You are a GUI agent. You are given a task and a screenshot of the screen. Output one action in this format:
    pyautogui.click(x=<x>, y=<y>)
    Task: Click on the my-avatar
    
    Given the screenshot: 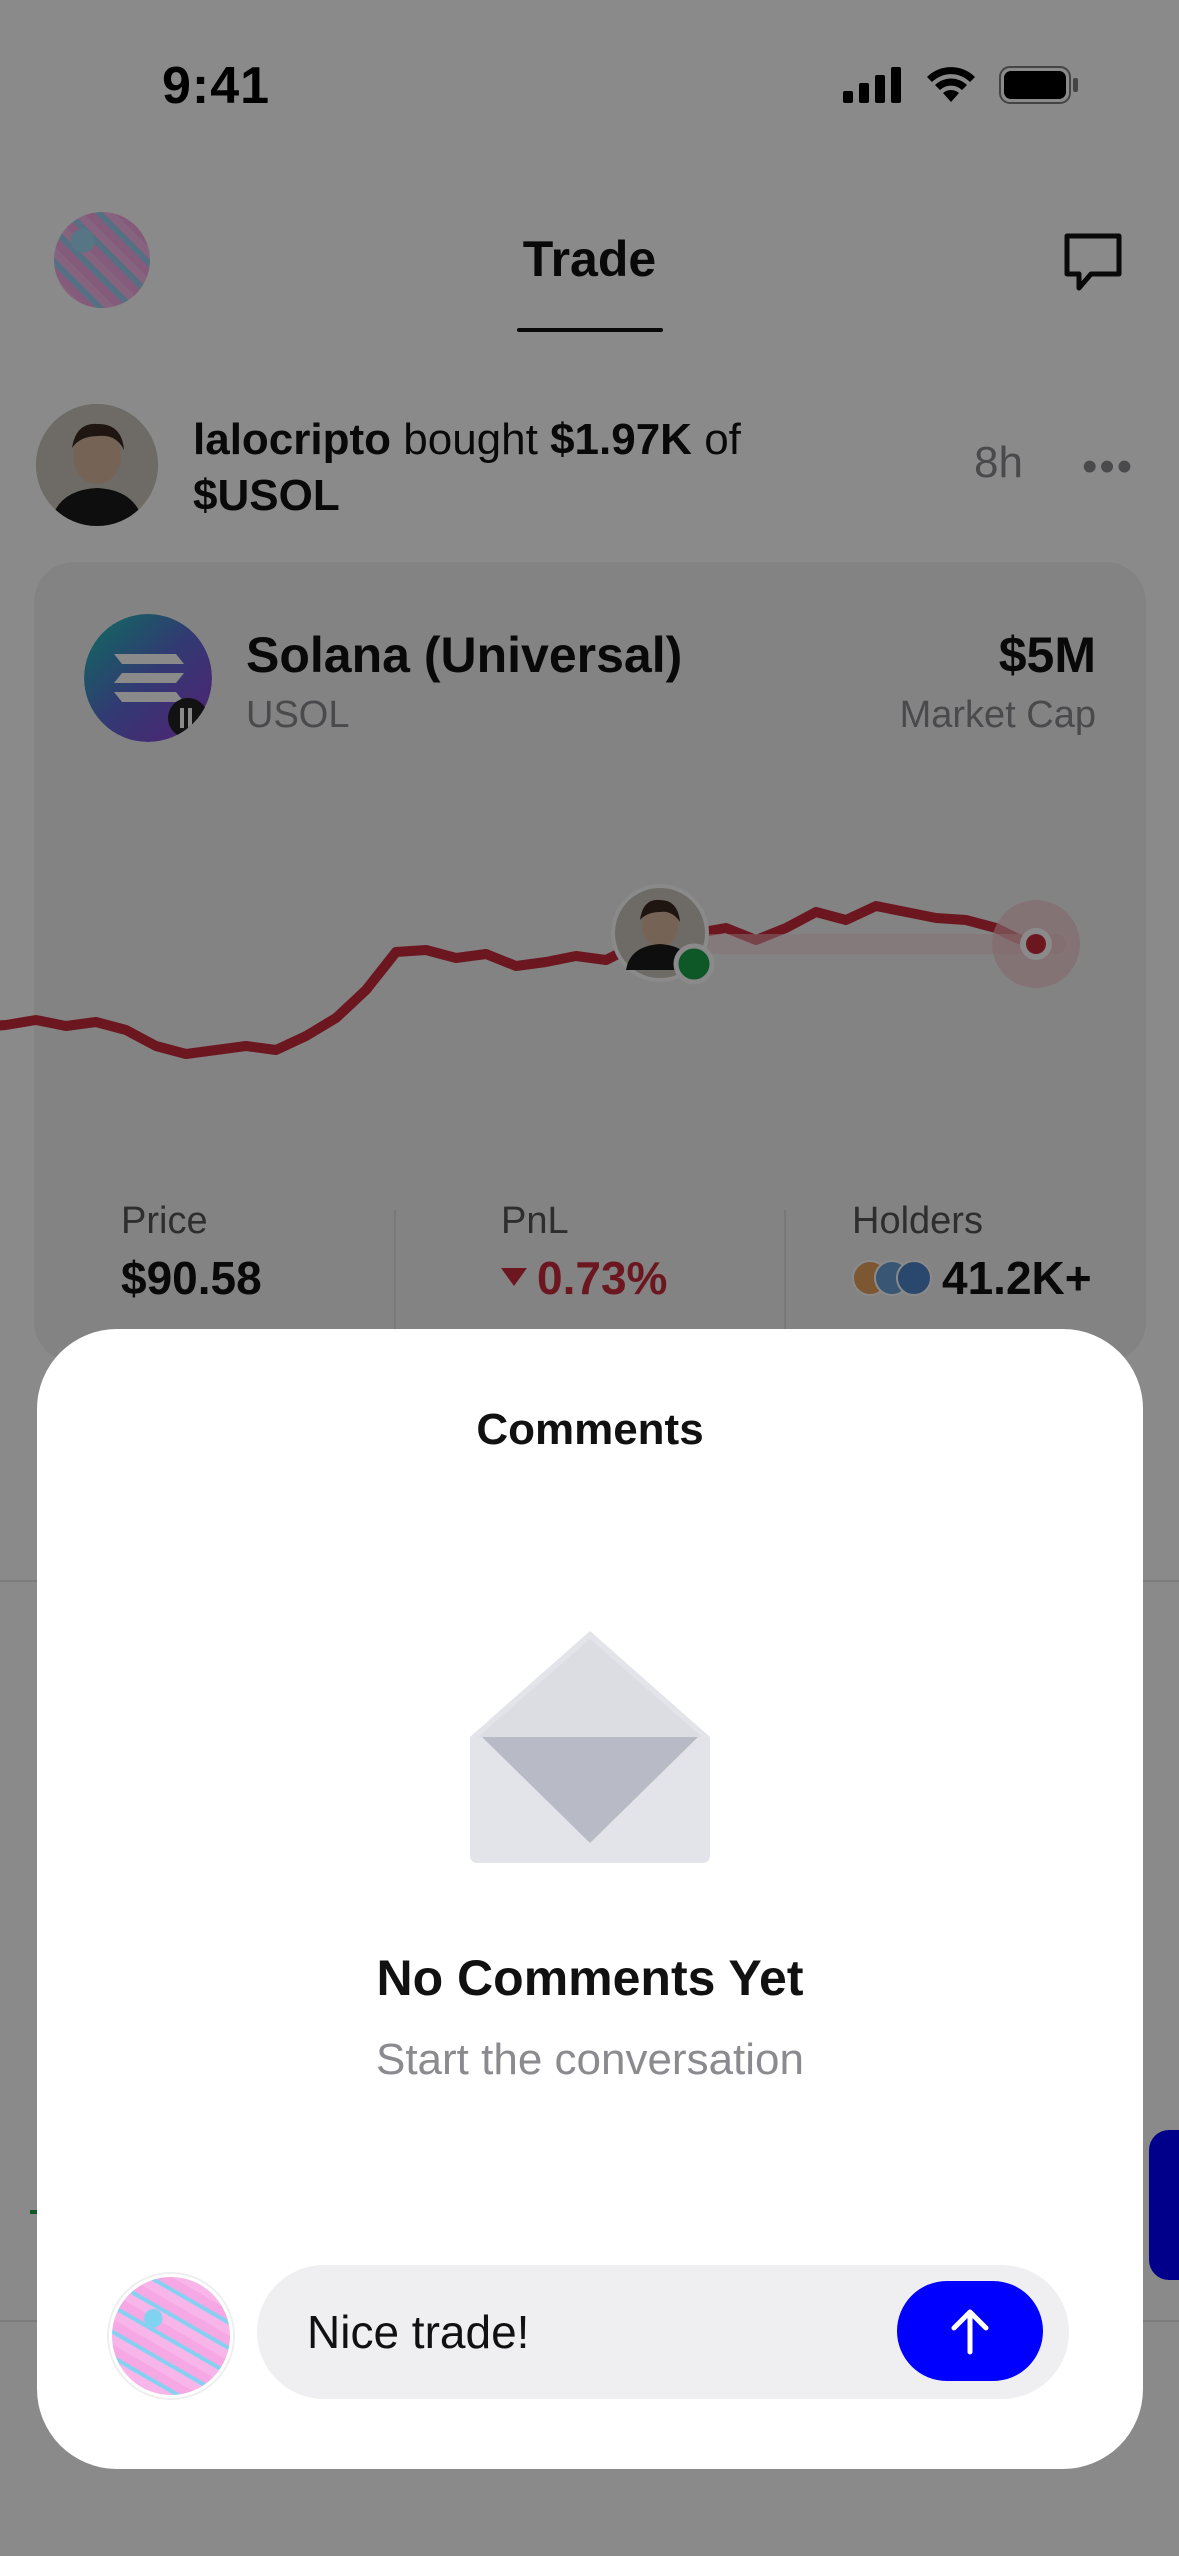 What is the action you would take?
    pyautogui.click(x=171, y=2336)
    